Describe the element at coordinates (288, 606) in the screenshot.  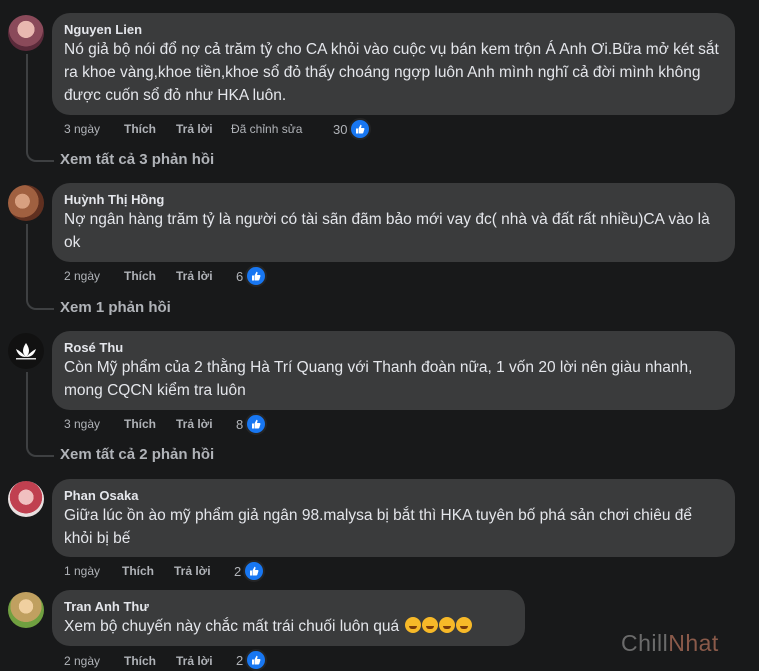
I see `comment-author: Tran Anh Thư` at that location.